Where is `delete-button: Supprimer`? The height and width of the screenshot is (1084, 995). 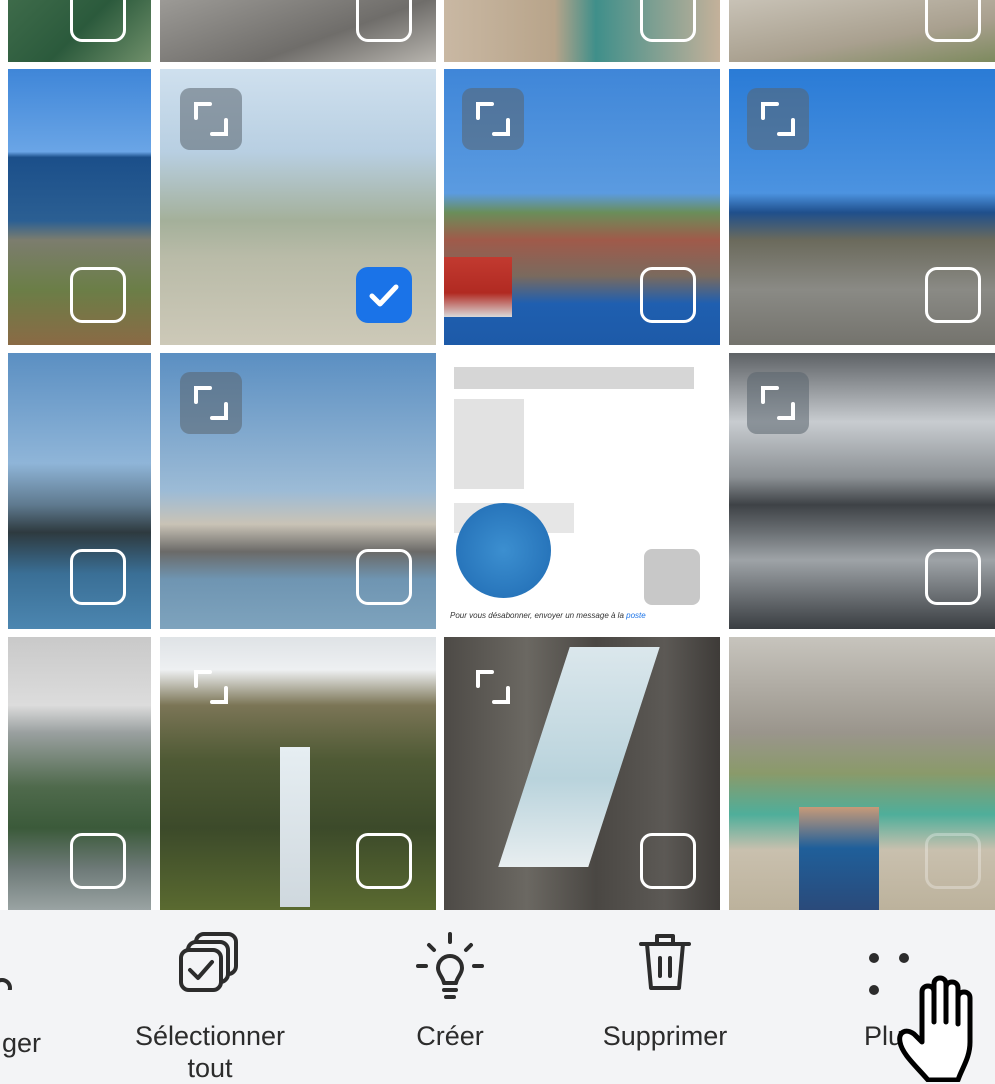
delete-button: Supprimer is located at coordinates (665, 997).